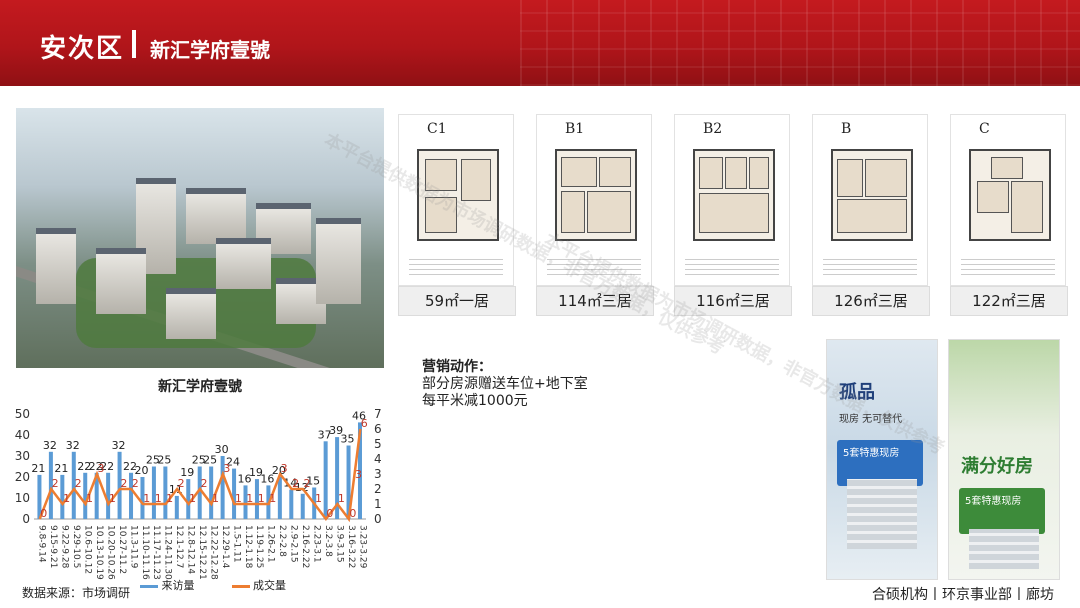 This screenshot has height=608, width=1080. Describe the element at coordinates (378, 489) in the screenshot. I see `right-tick-label: 2` at that location.